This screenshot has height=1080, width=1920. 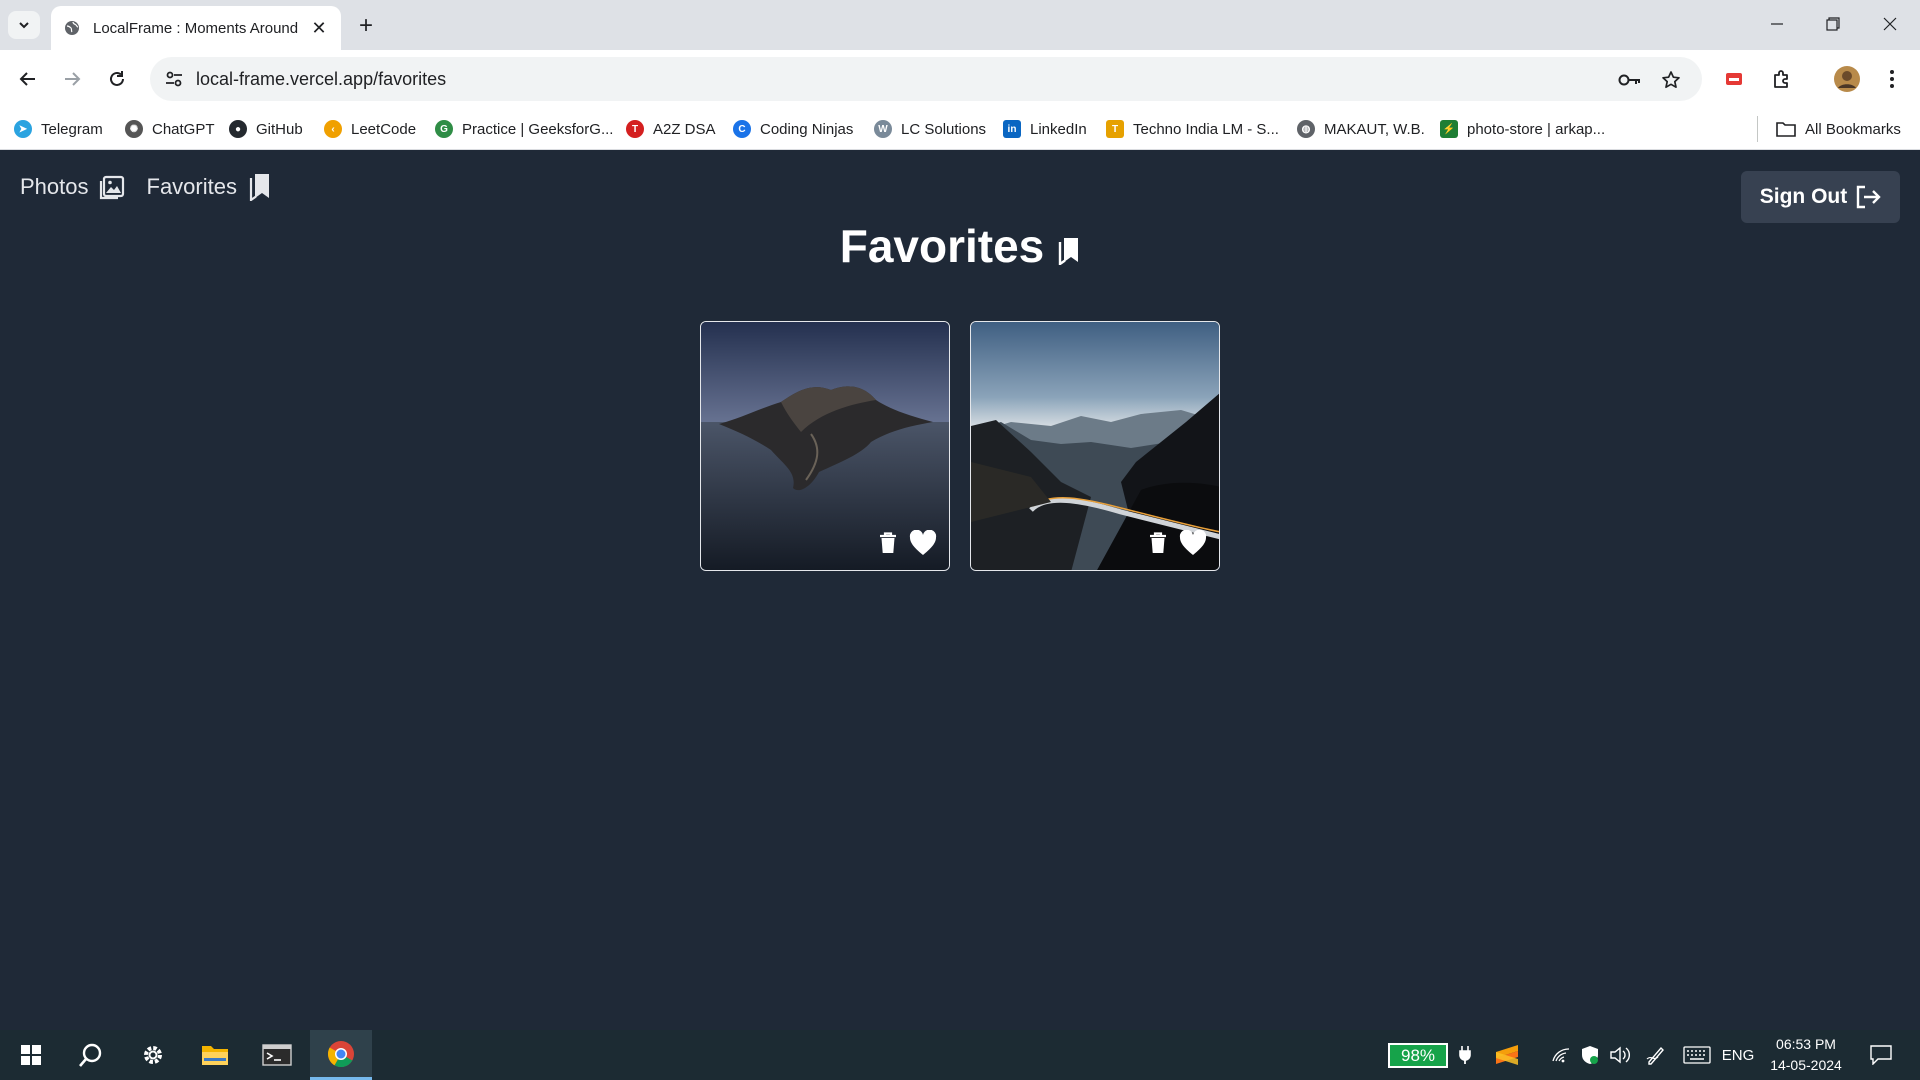 I want to click on wifi-icon, so click(x=1561, y=1055).